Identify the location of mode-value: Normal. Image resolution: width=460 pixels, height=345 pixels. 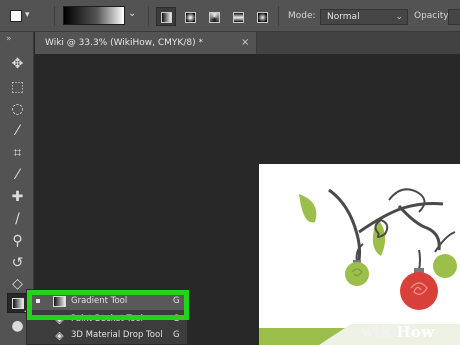
(343, 17).